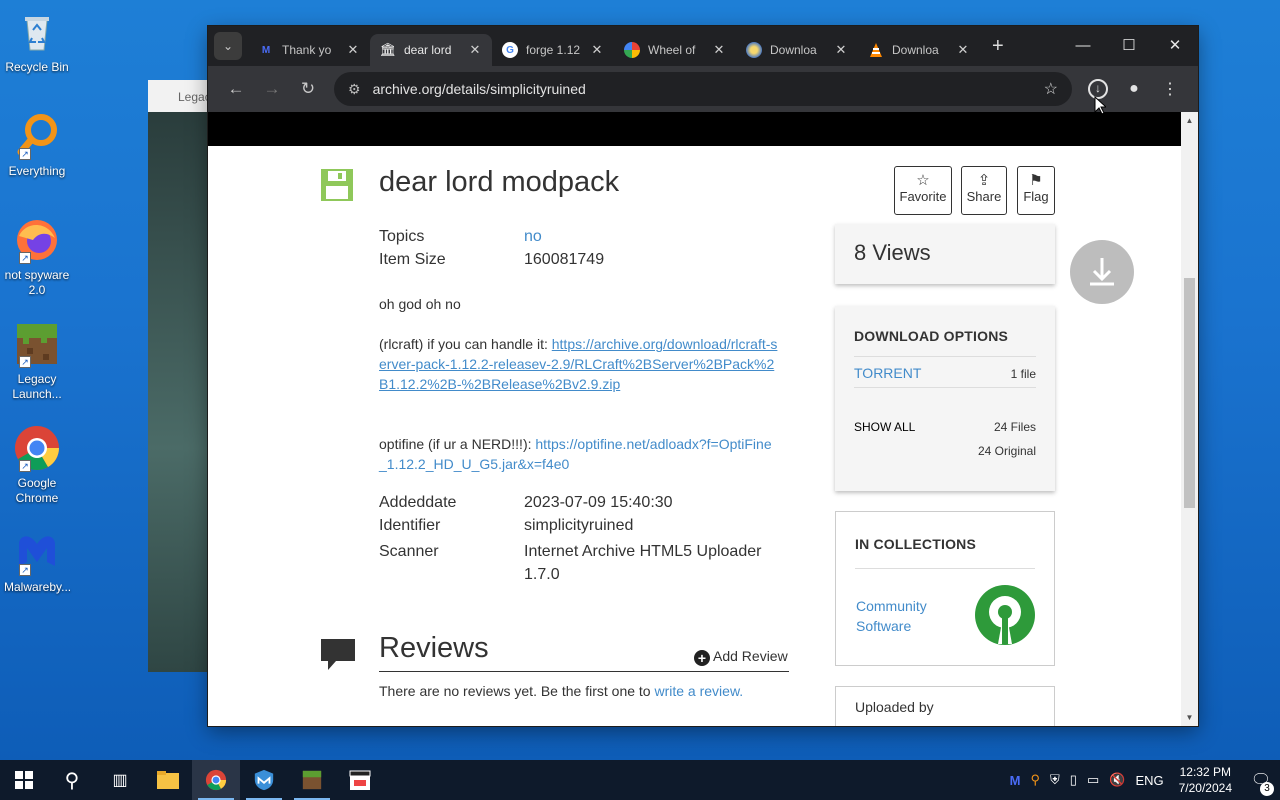 Image resolution: width=1280 pixels, height=800 pixels. Describe the element at coordinates (1093, 780) in the screenshot. I see `network-tray-icon: ▭` at that location.